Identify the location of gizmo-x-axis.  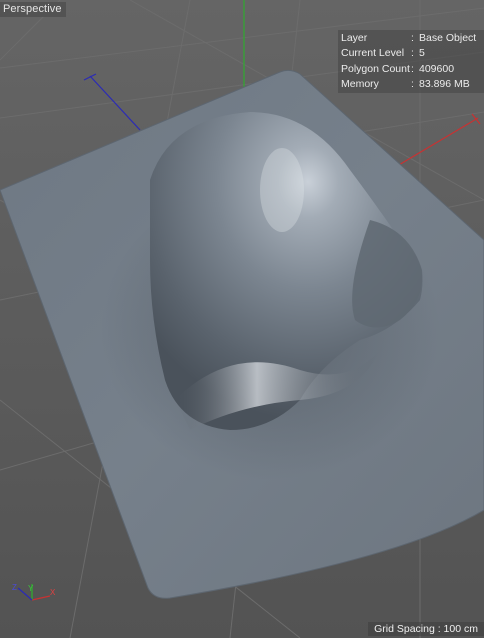
(41, 598).